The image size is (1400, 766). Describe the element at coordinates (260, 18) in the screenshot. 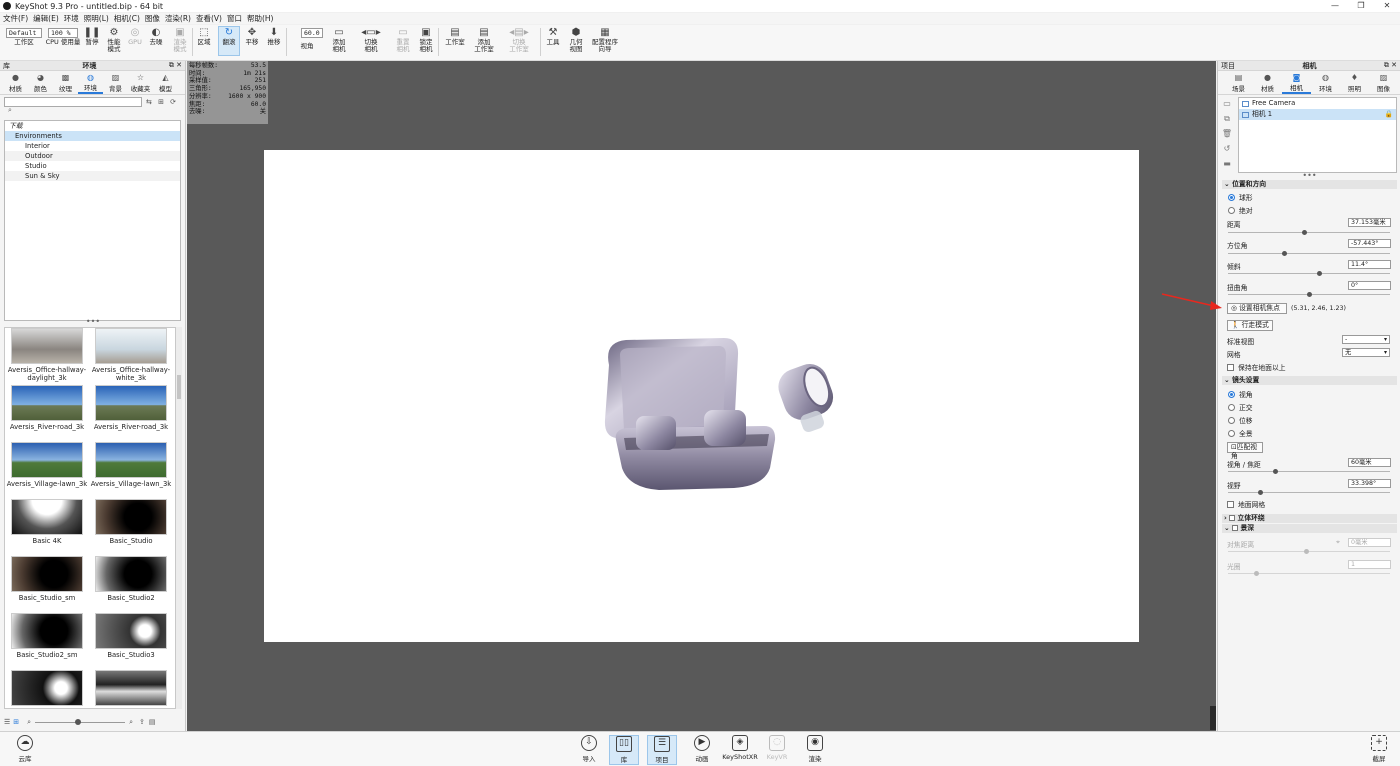

I see `menu-help: 帮助(H)` at that location.